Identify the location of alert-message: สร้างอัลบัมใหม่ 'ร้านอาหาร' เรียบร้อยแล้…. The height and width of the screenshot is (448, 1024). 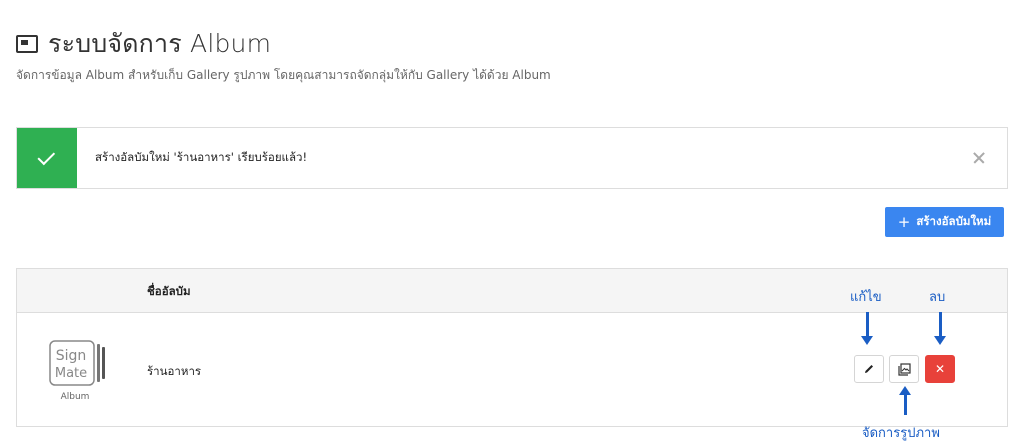
(201, 157).